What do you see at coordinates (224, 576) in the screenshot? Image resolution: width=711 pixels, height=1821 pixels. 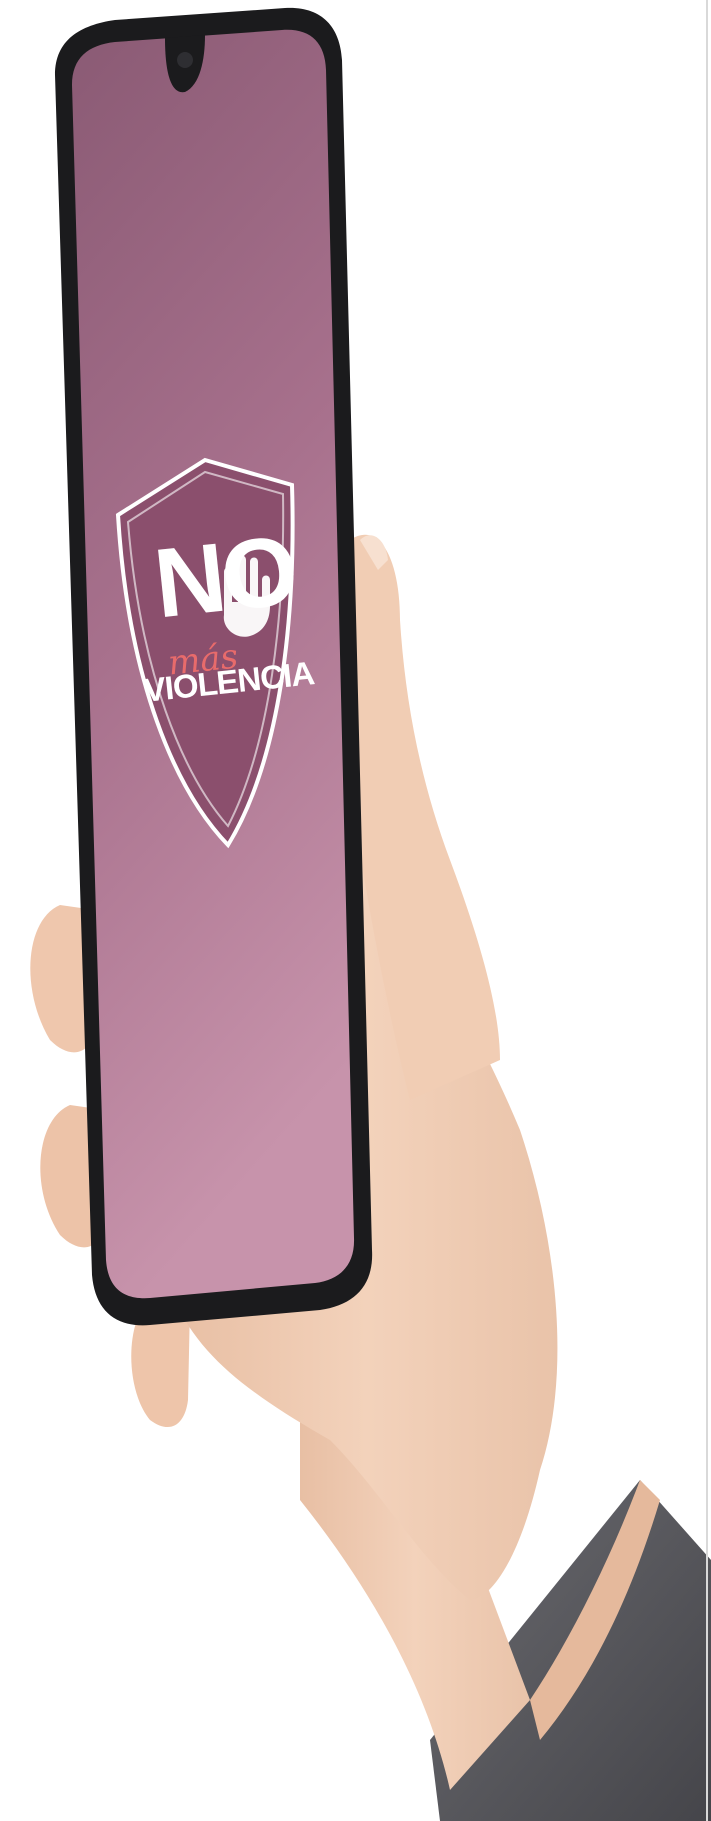 I see `logo-no-text: NO` at bounding box center [224, 576].